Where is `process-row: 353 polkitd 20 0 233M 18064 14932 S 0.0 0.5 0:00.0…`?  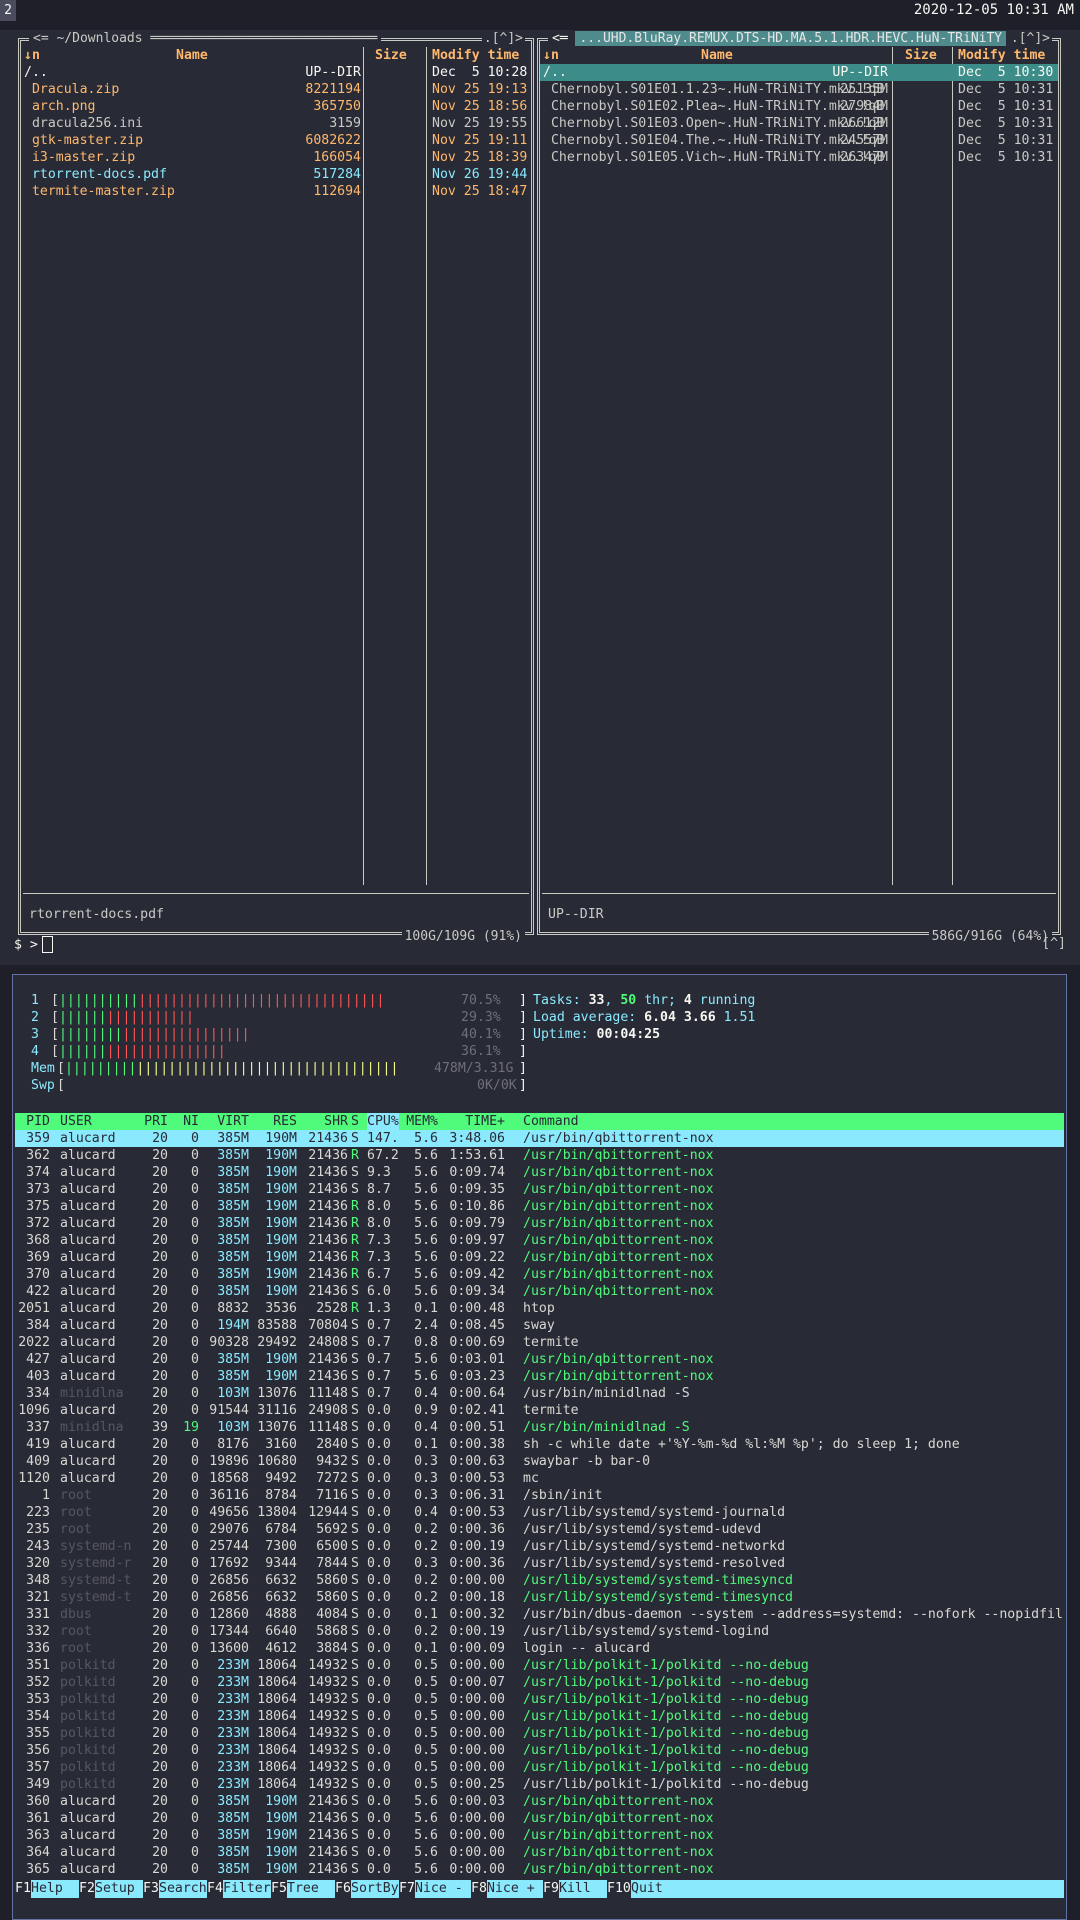
process-row: 353 polkitd 20 0 233M 18064 14932 S 0.0 0.5 0:00.0… is located at coordinates (539, 1699).